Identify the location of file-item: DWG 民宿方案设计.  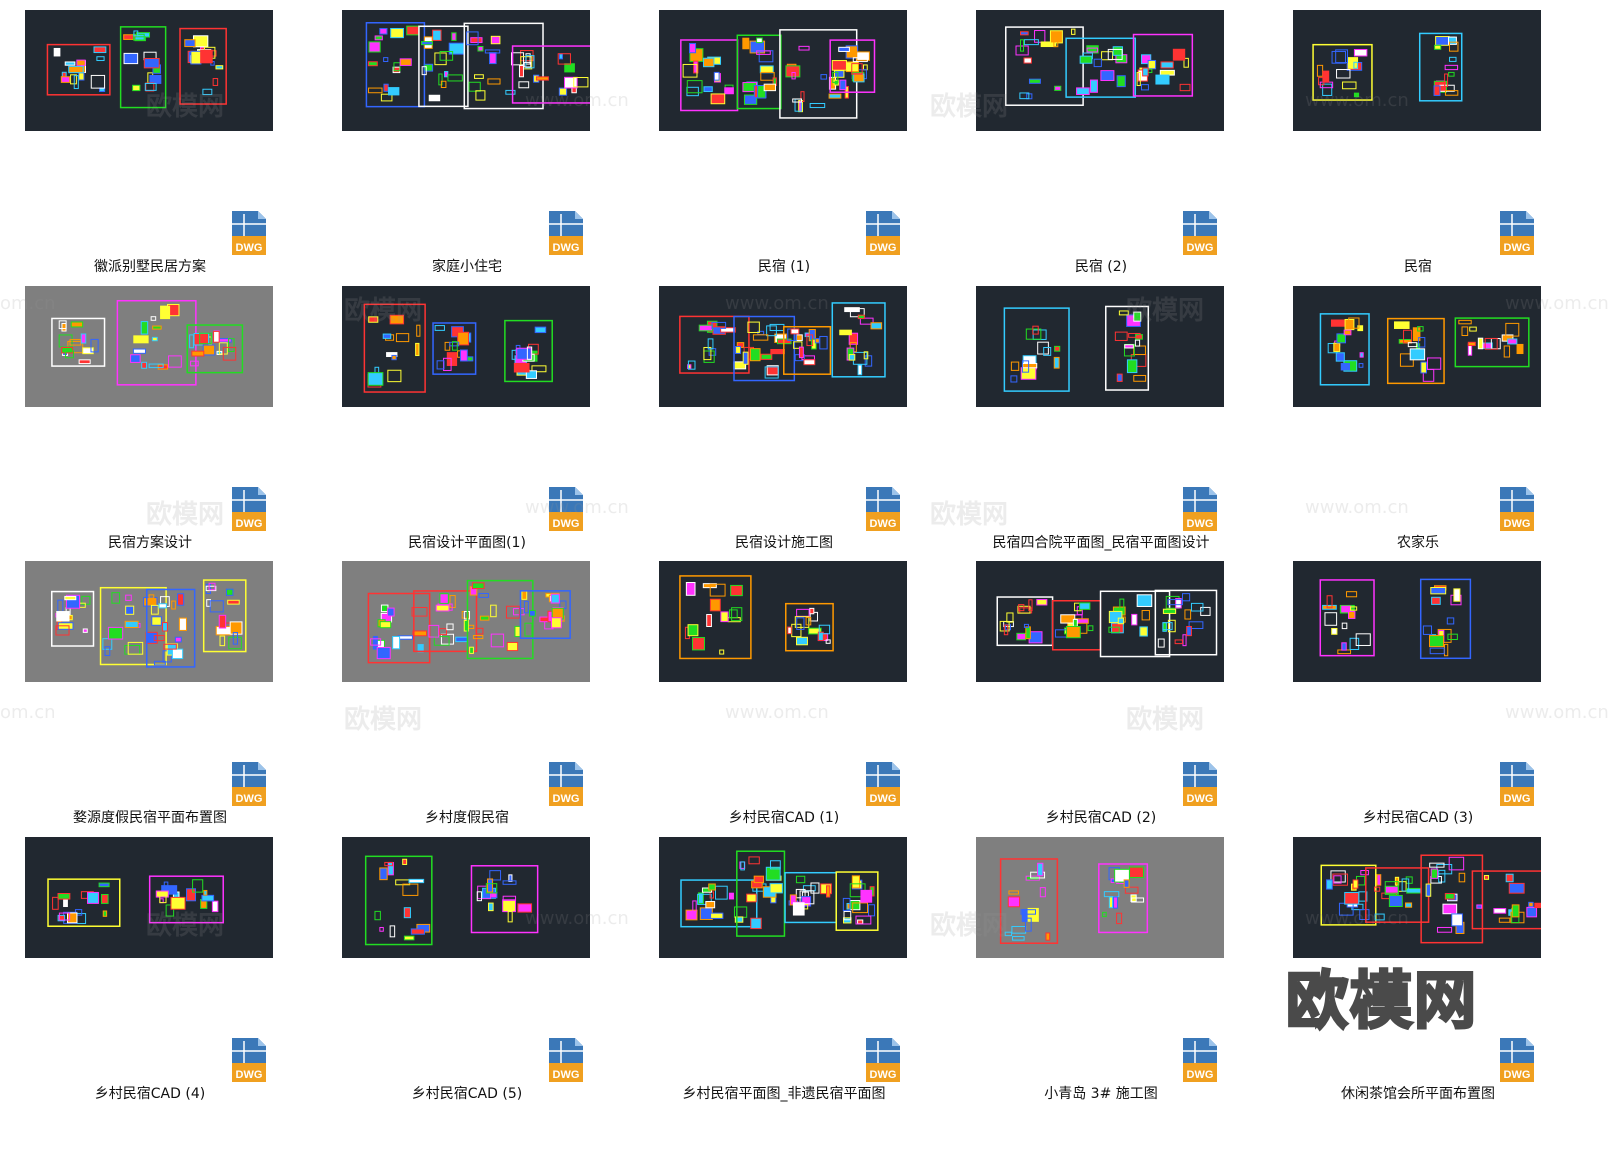
(158, 413).